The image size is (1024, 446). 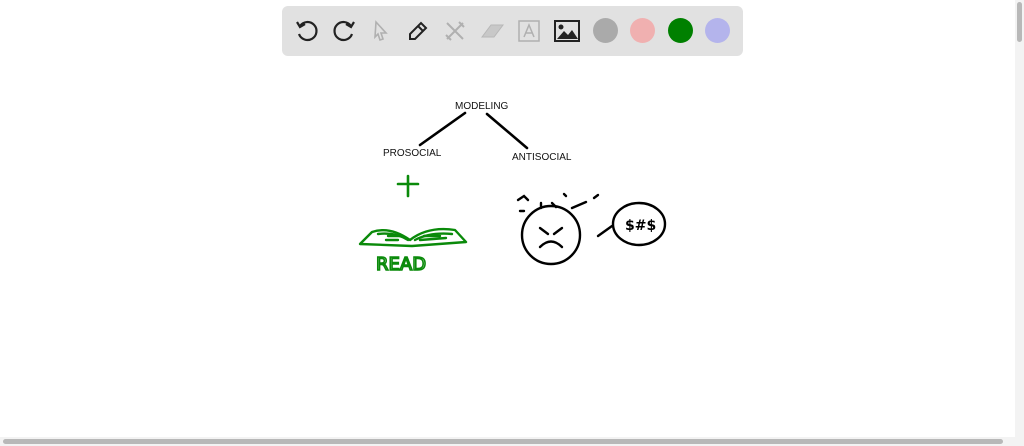 I want to click on horizontal-scrollbar, so click(x=507, y=441).